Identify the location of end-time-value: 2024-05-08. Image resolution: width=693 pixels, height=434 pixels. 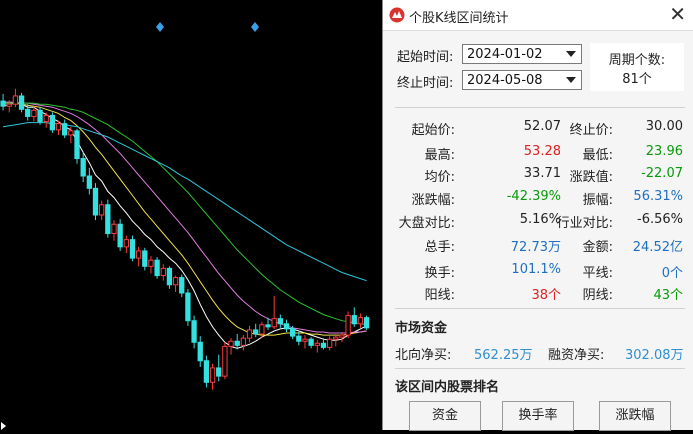
(505, 80).